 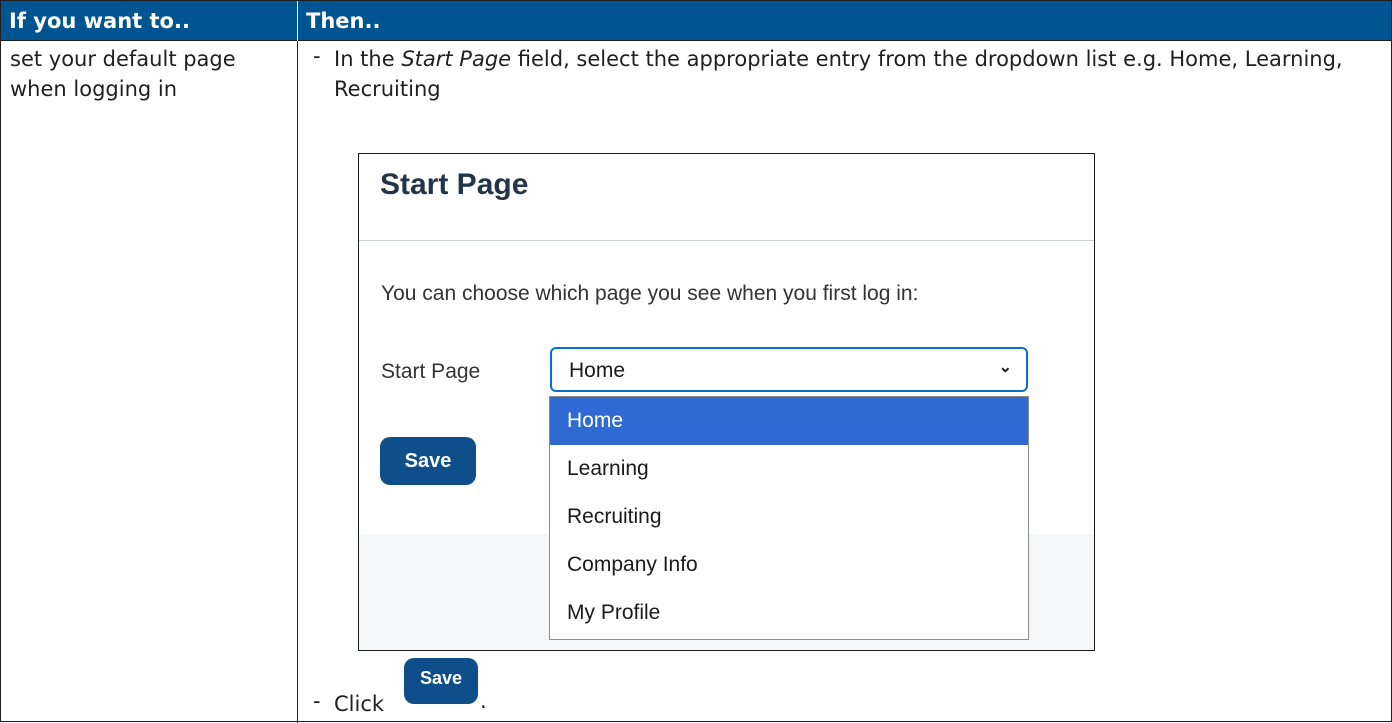 What do you see at coordinates (456, 59) in the screenshot?
I see `step-1-field-name: Start Page` at bounding box center [456, 59].